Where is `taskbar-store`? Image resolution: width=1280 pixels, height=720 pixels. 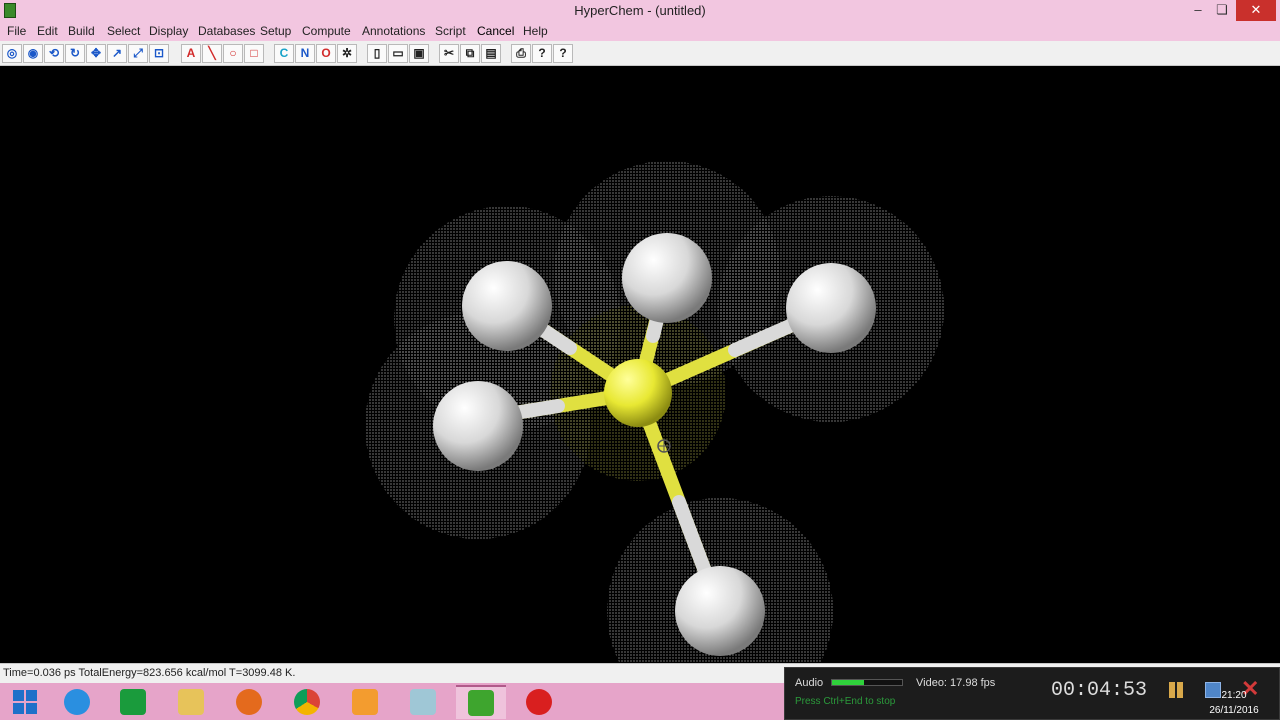
taskbar-store is located at coordinates (133, 702).